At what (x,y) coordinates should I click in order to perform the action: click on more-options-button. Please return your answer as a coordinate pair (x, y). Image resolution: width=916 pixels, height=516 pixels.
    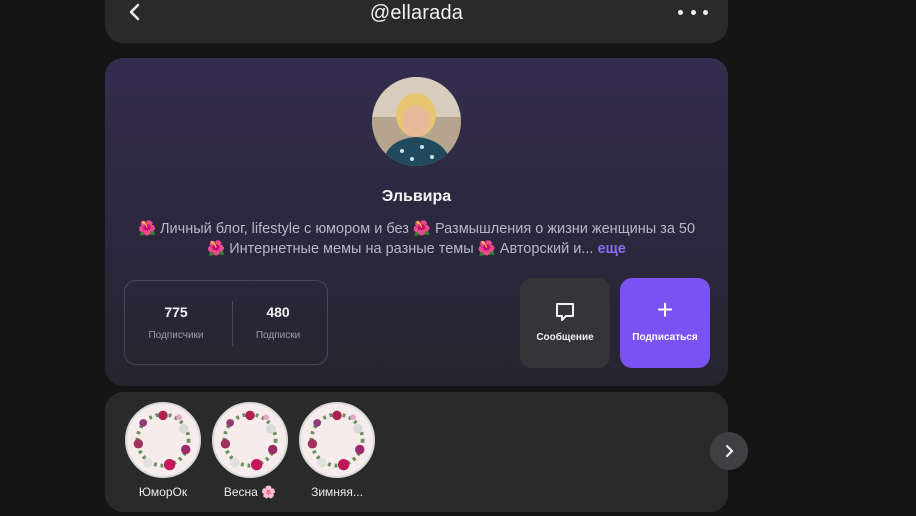
    Looking at the image, I should click on (693, 12).